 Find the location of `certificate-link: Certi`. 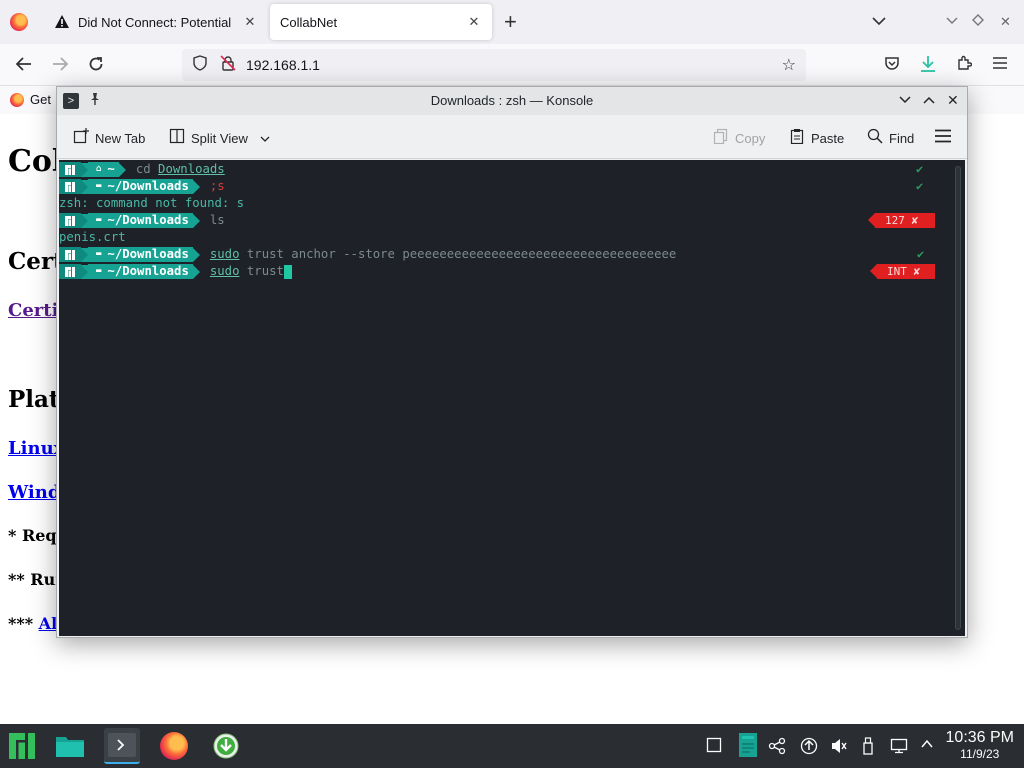

certificate-link: Certi is located at coordinates (33, 310).